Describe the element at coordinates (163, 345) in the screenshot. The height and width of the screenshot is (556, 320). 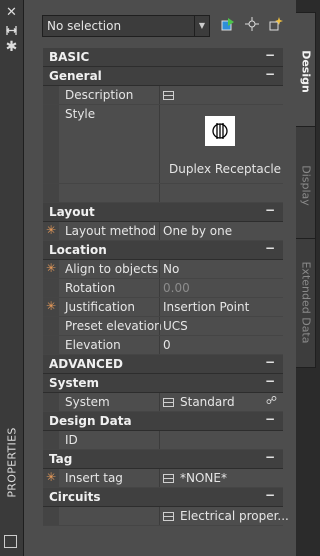
I see `property-elevation: Elevation 0` at that location.